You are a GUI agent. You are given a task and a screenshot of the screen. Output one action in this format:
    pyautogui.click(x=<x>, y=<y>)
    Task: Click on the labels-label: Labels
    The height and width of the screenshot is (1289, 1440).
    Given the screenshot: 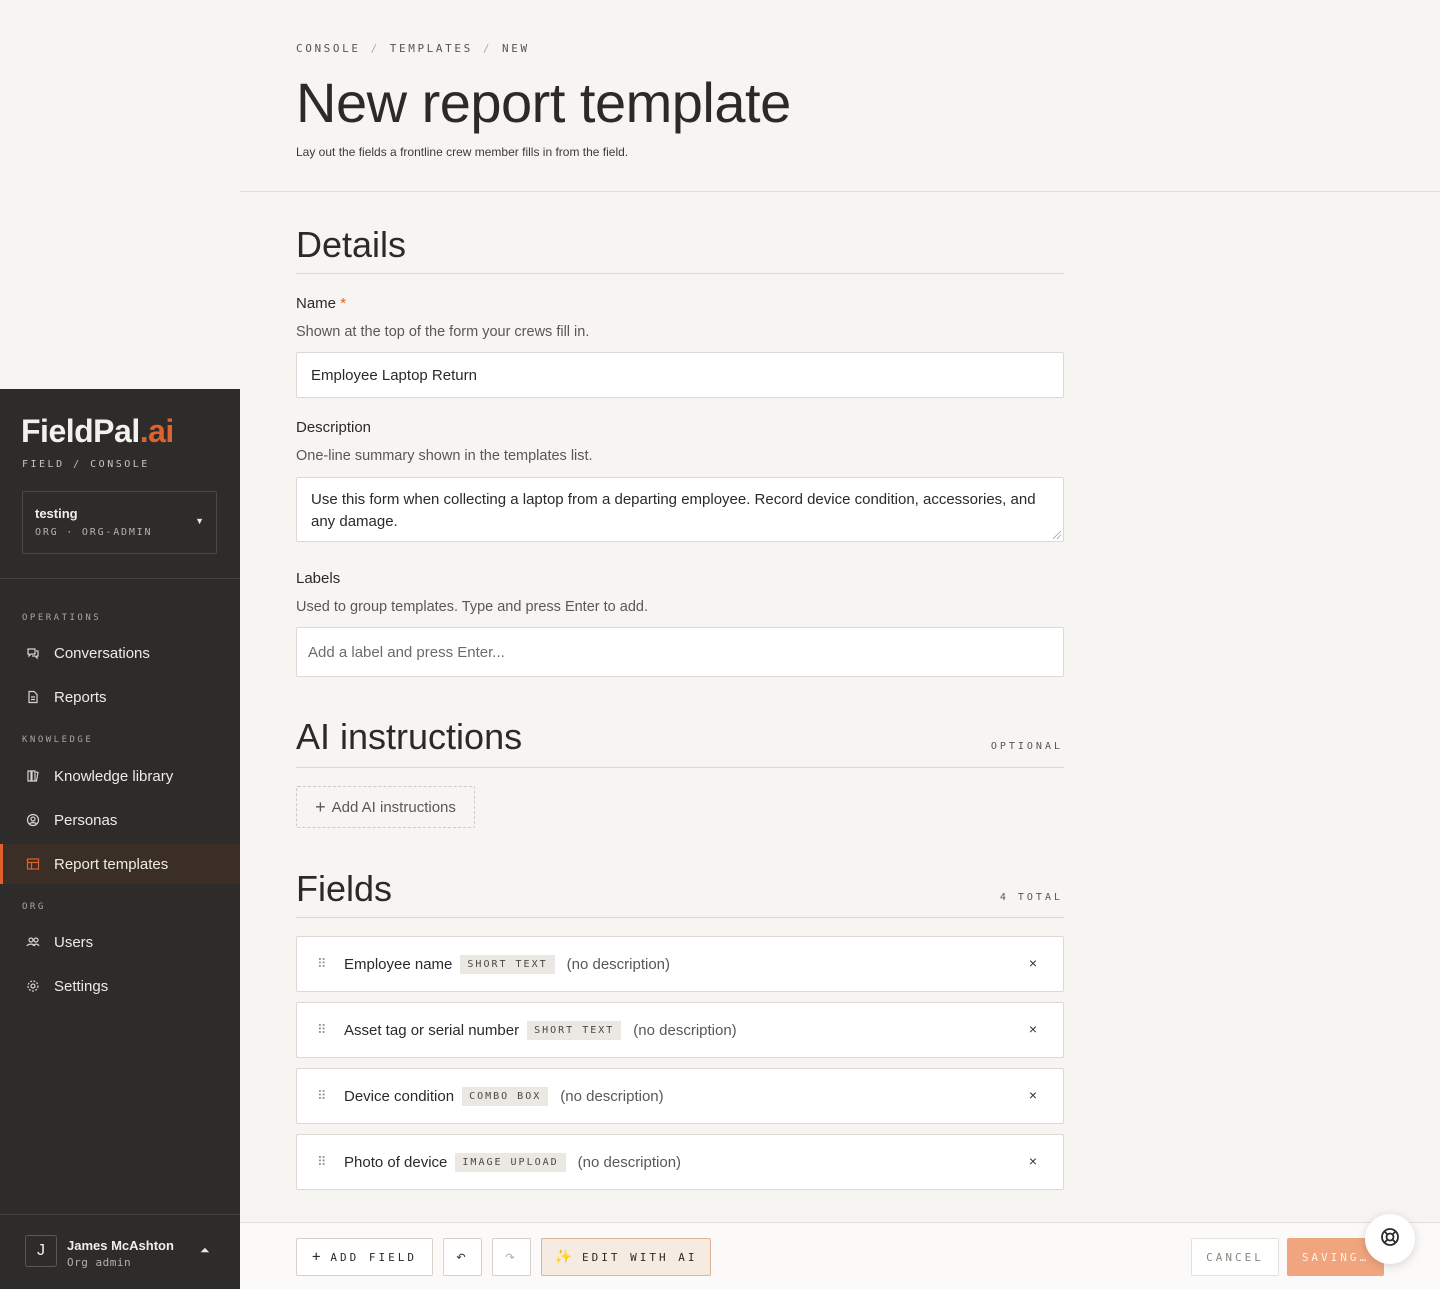 What is the action you would take?
    pyautogui.click(x=318, y=578)
    